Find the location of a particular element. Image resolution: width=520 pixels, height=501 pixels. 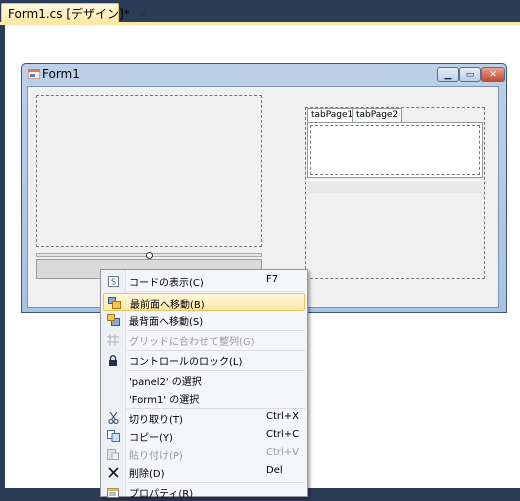

menu-item-copy: コピー(Y) Ctrl+C is located at coordinates (204, 436).